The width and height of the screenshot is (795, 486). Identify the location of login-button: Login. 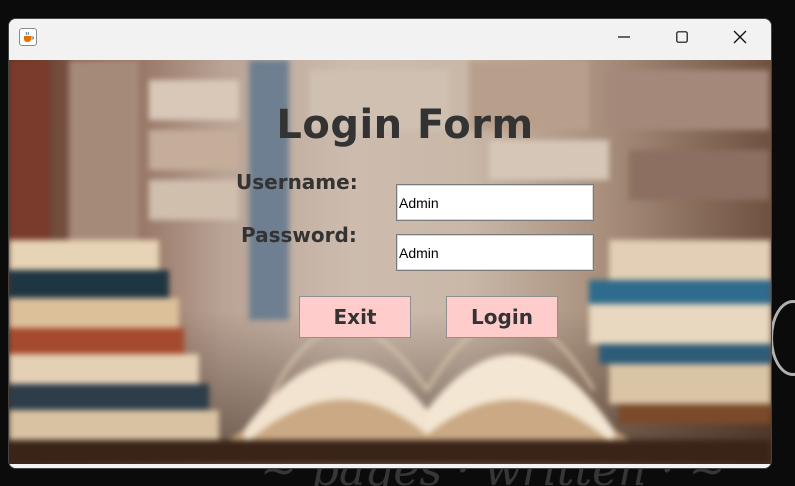
(502, 317).